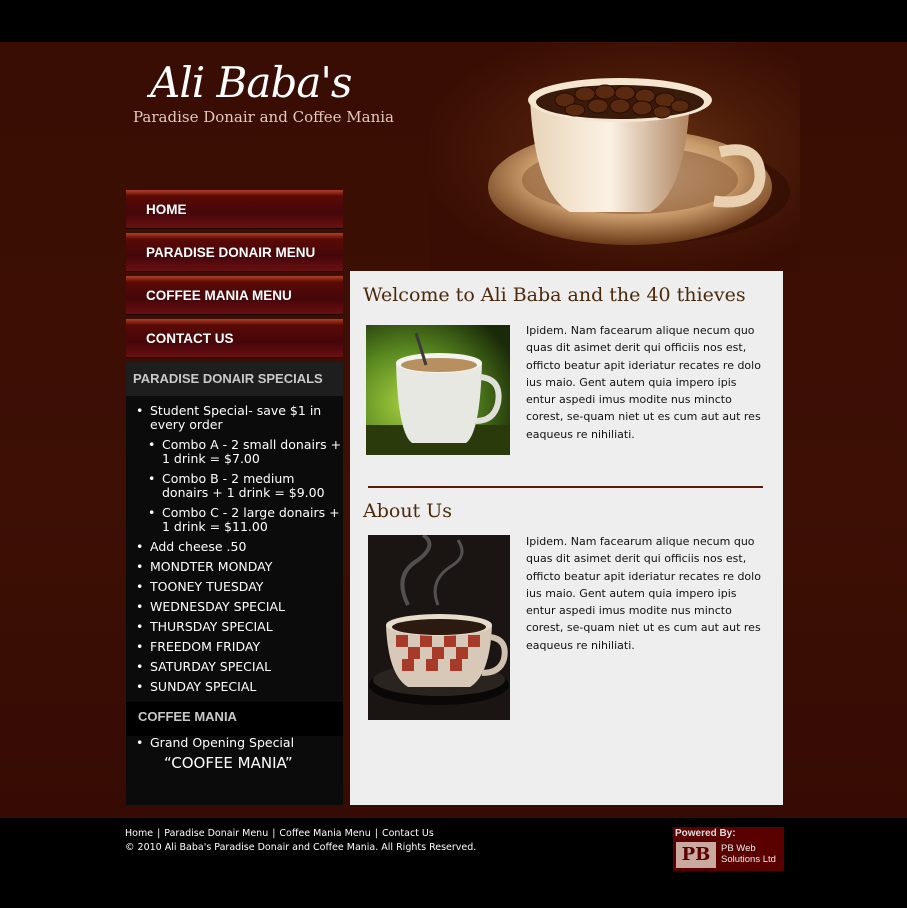 The height and width of the screenshot is (908, 907). Describe the element at coordinates (738, 848) in the screenshot. I see `powered-by-company-line-1: PB Web` at that location.